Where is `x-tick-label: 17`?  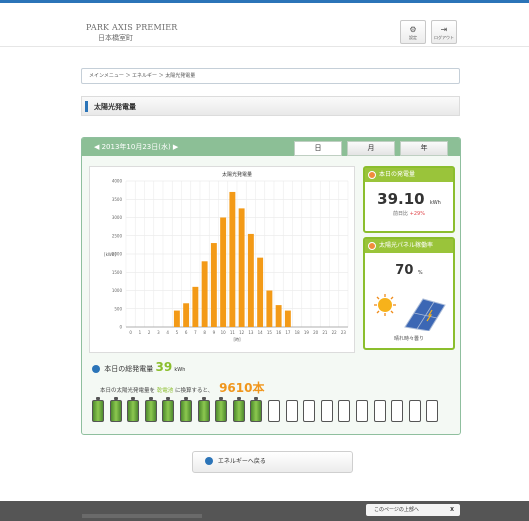 x-tick-label: 17 is located at coordinates (288, 332).